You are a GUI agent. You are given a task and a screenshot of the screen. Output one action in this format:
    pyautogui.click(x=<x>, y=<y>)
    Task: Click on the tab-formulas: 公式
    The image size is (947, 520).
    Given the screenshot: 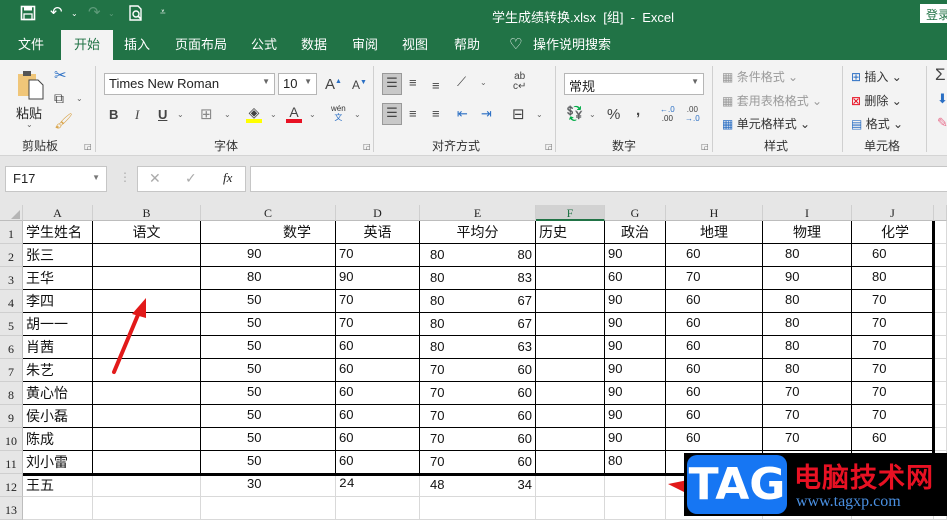 What is the action you would take?
    pyautogui.click(x=264, y=45)
    